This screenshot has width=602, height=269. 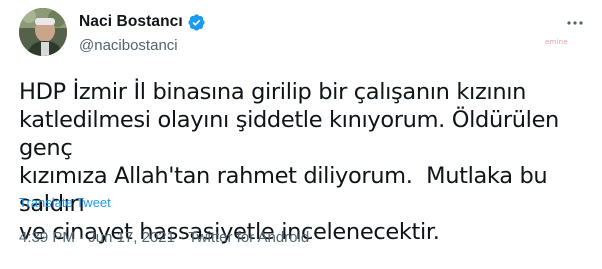 What do you see at coordinates (128, 45) in the screenshot?
I see `user-handle: @nacibostanci` at bounding box center [128, 45].